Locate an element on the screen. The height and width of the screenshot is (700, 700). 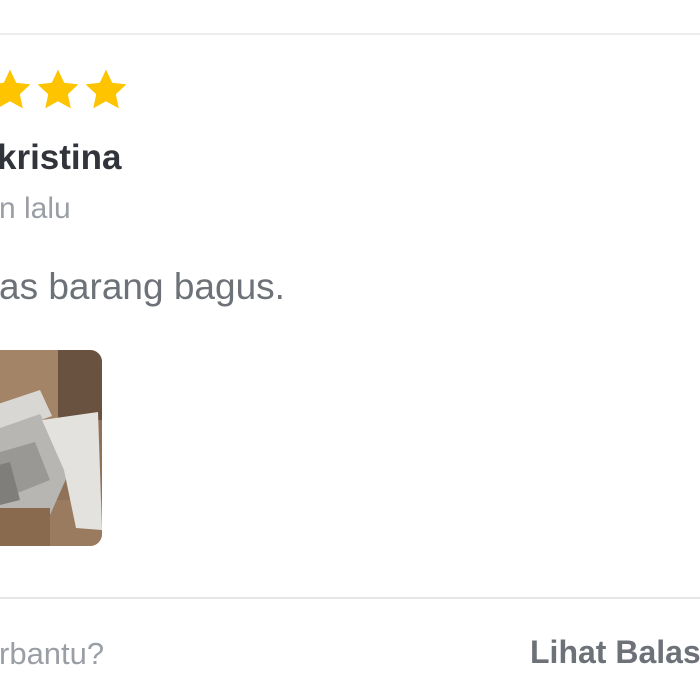
review-photo-image is located at coordinates (51, 448).